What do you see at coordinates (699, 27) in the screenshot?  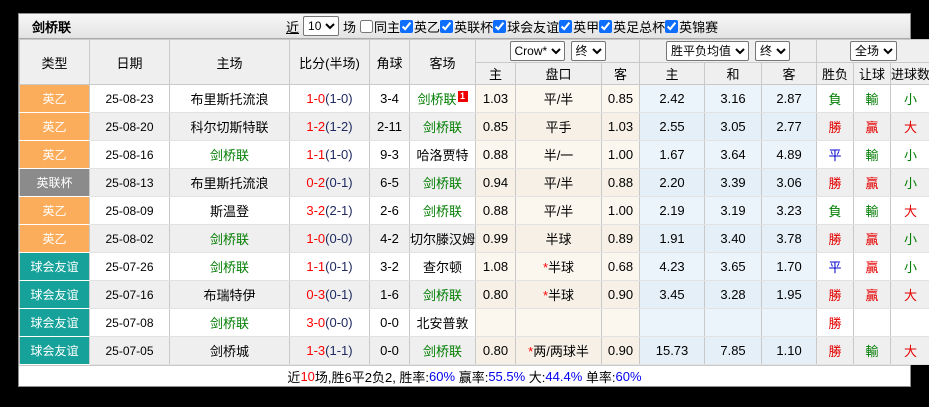 I see `league-filter-label: 英锦赛` at bounding box center [699, 27].